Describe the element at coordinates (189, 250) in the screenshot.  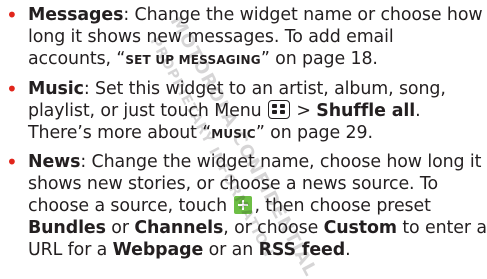
I see `text-line: URL for a Webpage or an RSS feed.` at that location.